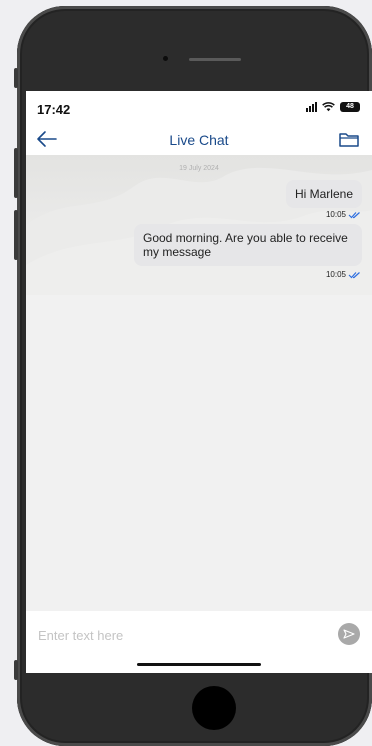 The width and height of the screenshot is (372, 746). I want to click on folder-icon, so click(349, 140).